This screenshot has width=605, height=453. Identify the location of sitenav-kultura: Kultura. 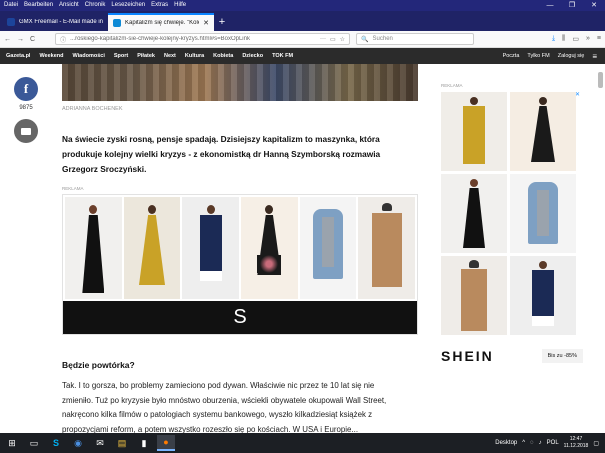
(194, 56).